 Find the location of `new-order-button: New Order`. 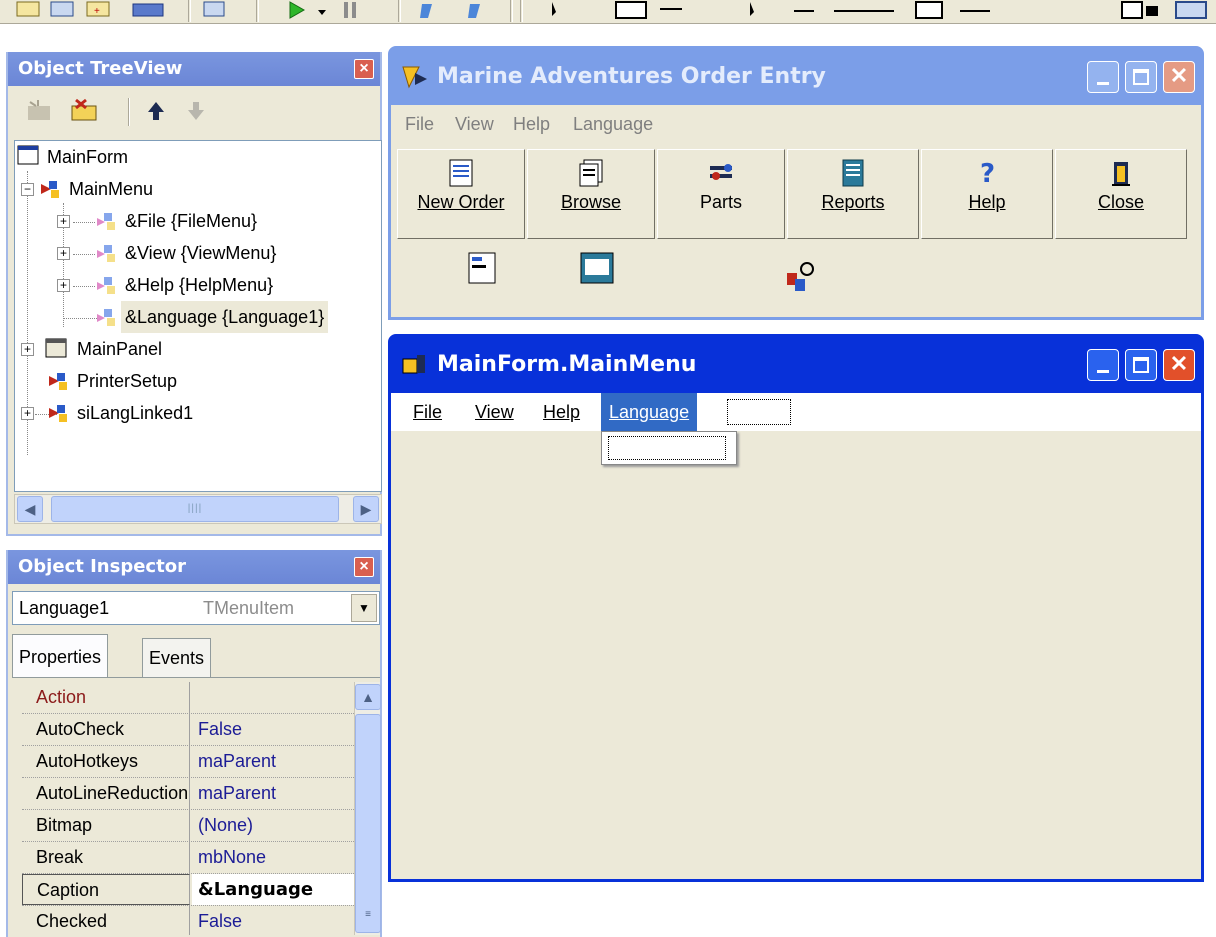

new-order-button: New Order is located at coordinates (461, 194).